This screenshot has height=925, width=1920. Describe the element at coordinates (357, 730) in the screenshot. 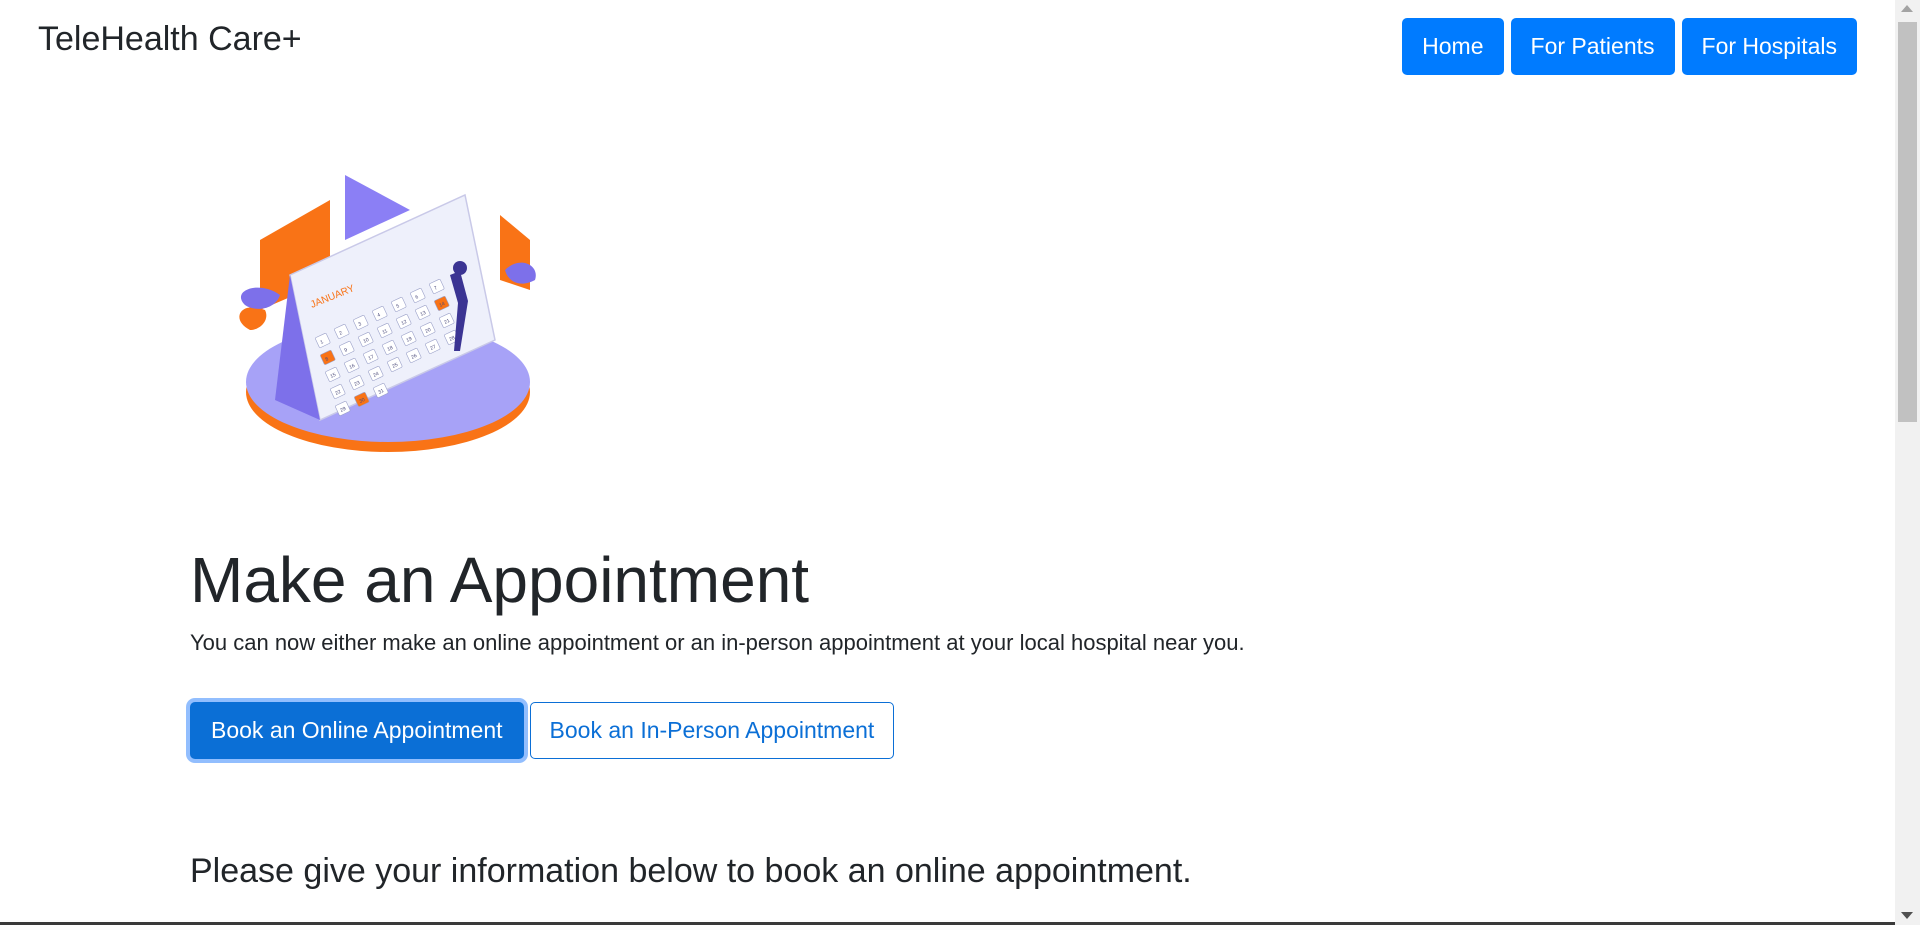

I see `book-online-appointment-button: Book an Online Appointment` at that location.